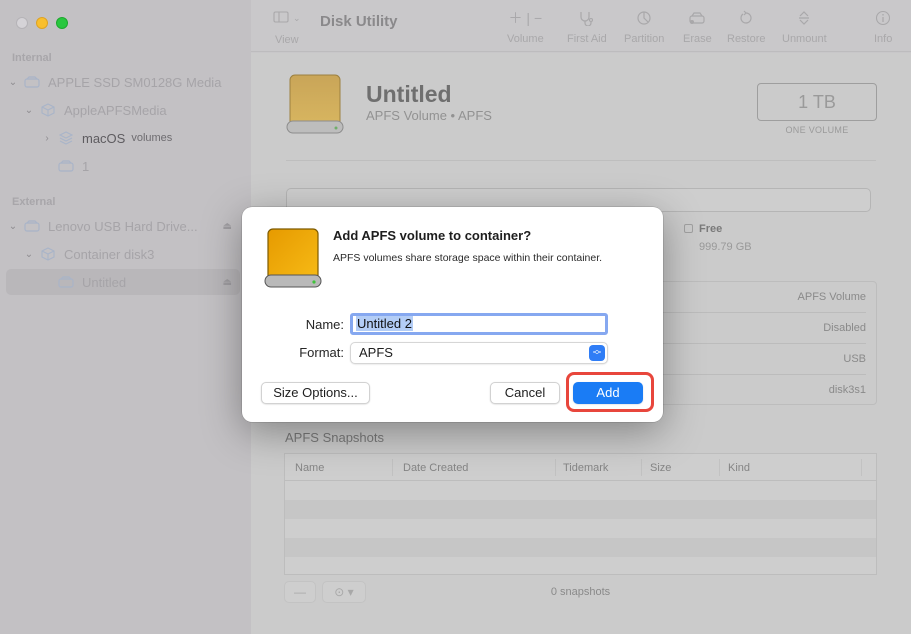  Describe the element at coordinates (644, 39) in the screenshot. I see `toolbar-button-label: Partition` at that location.